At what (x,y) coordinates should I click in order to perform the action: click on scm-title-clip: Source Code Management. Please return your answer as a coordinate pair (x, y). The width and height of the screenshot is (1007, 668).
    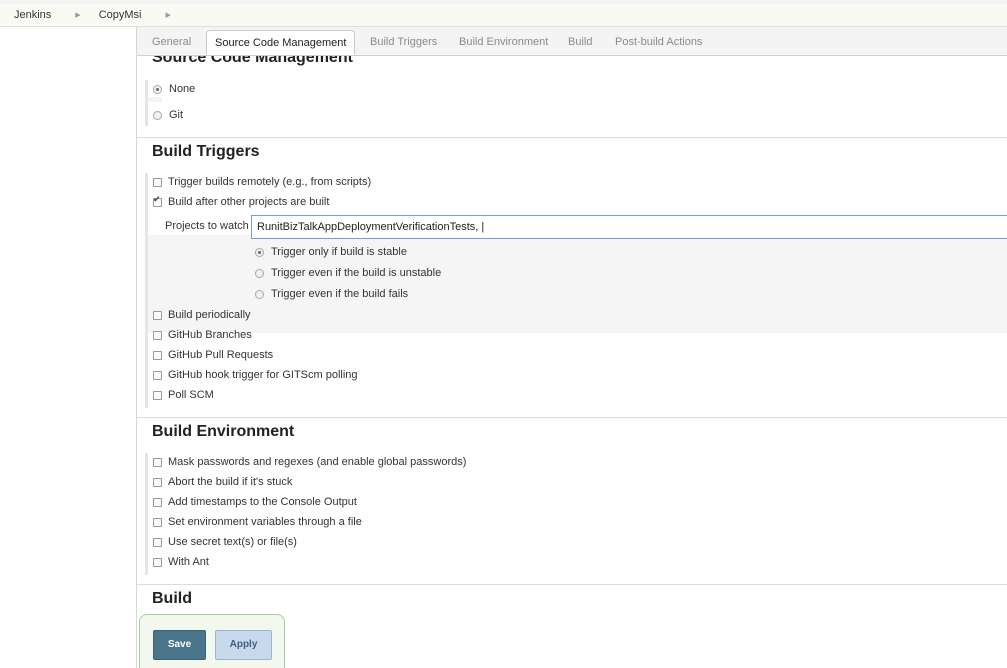
    Looking at the image, I should click on (572, 62).